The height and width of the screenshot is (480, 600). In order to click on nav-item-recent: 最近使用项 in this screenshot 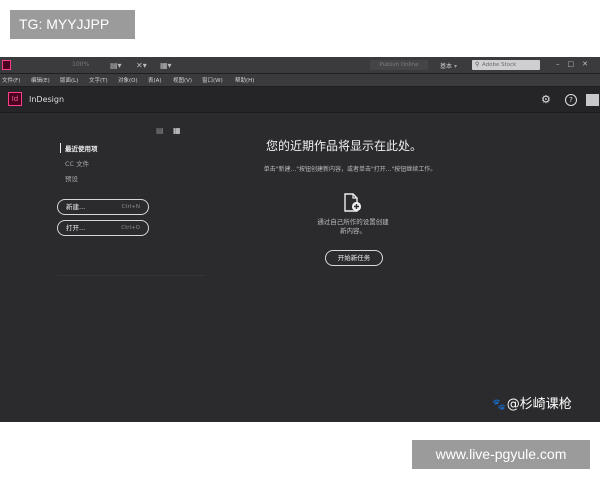, I will do `click(79, 148)`.